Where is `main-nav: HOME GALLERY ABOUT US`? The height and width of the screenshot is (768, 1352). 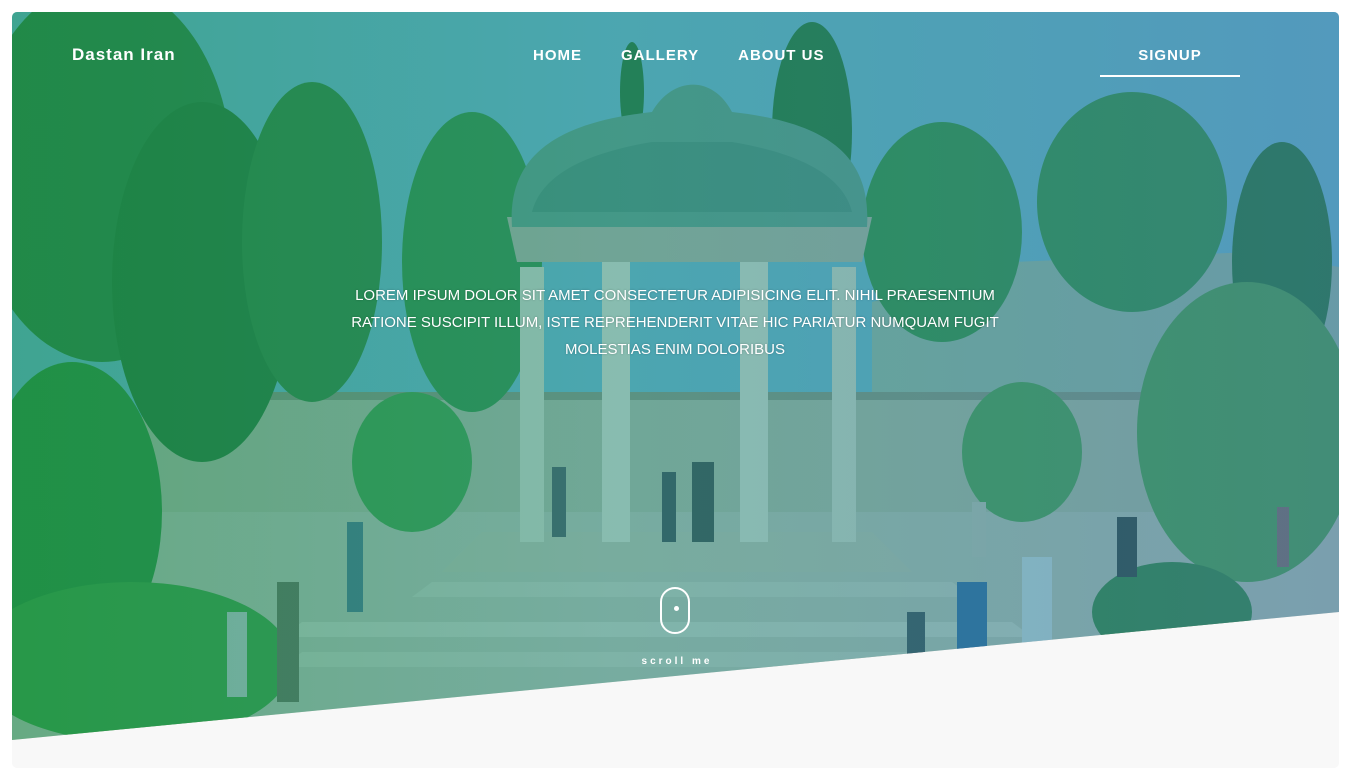 main-nav: HOME GALLERY ABOUT US is located at coordinates (678, 55).